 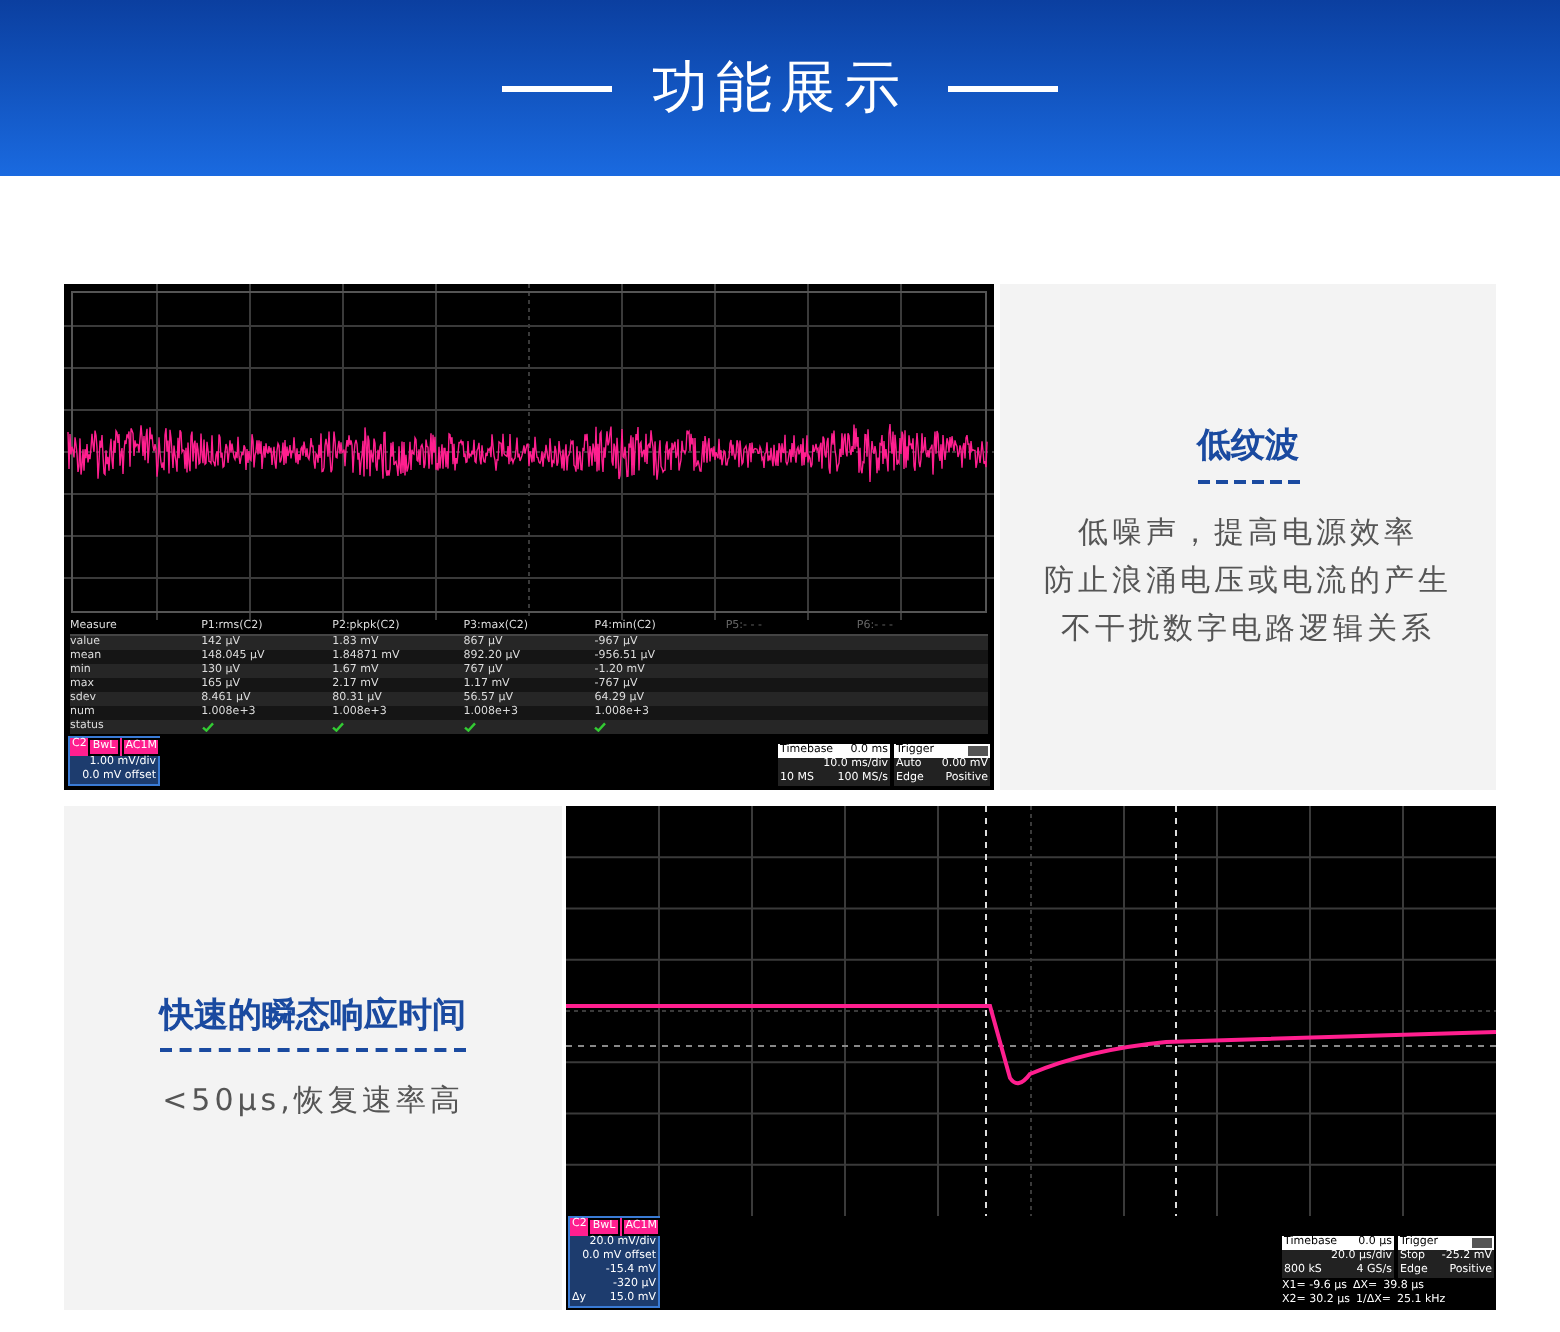 What do you see at coordinates (1248, 532) in the screenshot?
I see `feature-description: 低噪声，提高电源效率` at bounding box center [1248, 532].